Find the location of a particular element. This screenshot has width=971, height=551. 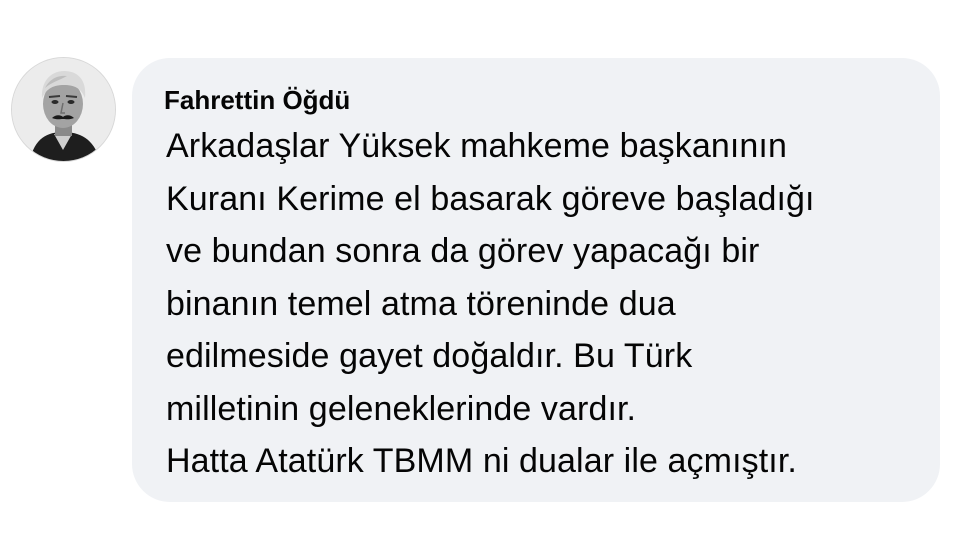

profile-photo-icon is located at coordinates (63, 109).